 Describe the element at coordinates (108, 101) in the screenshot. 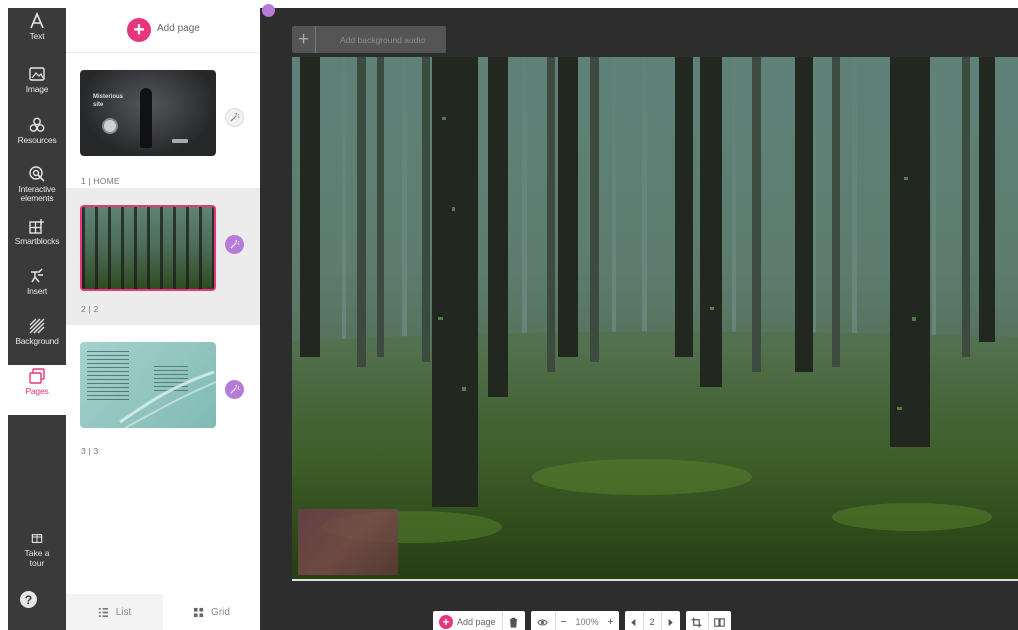

I see `thumbnail-title: Misterious site` at that location.